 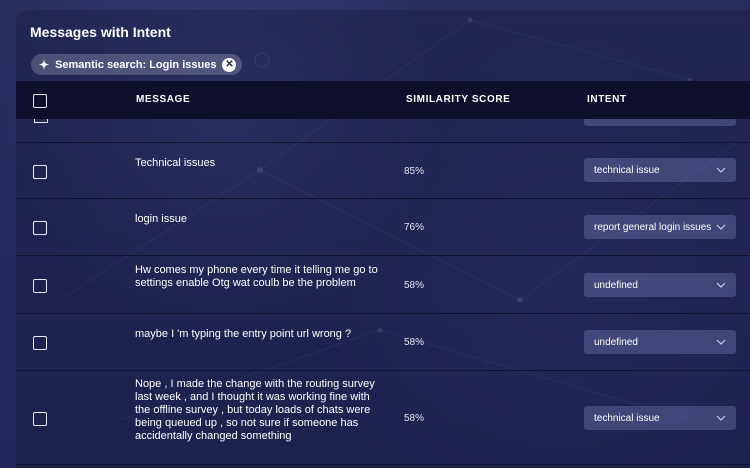 I want to click on close-icon: ✕, so click(x=229, y=64).